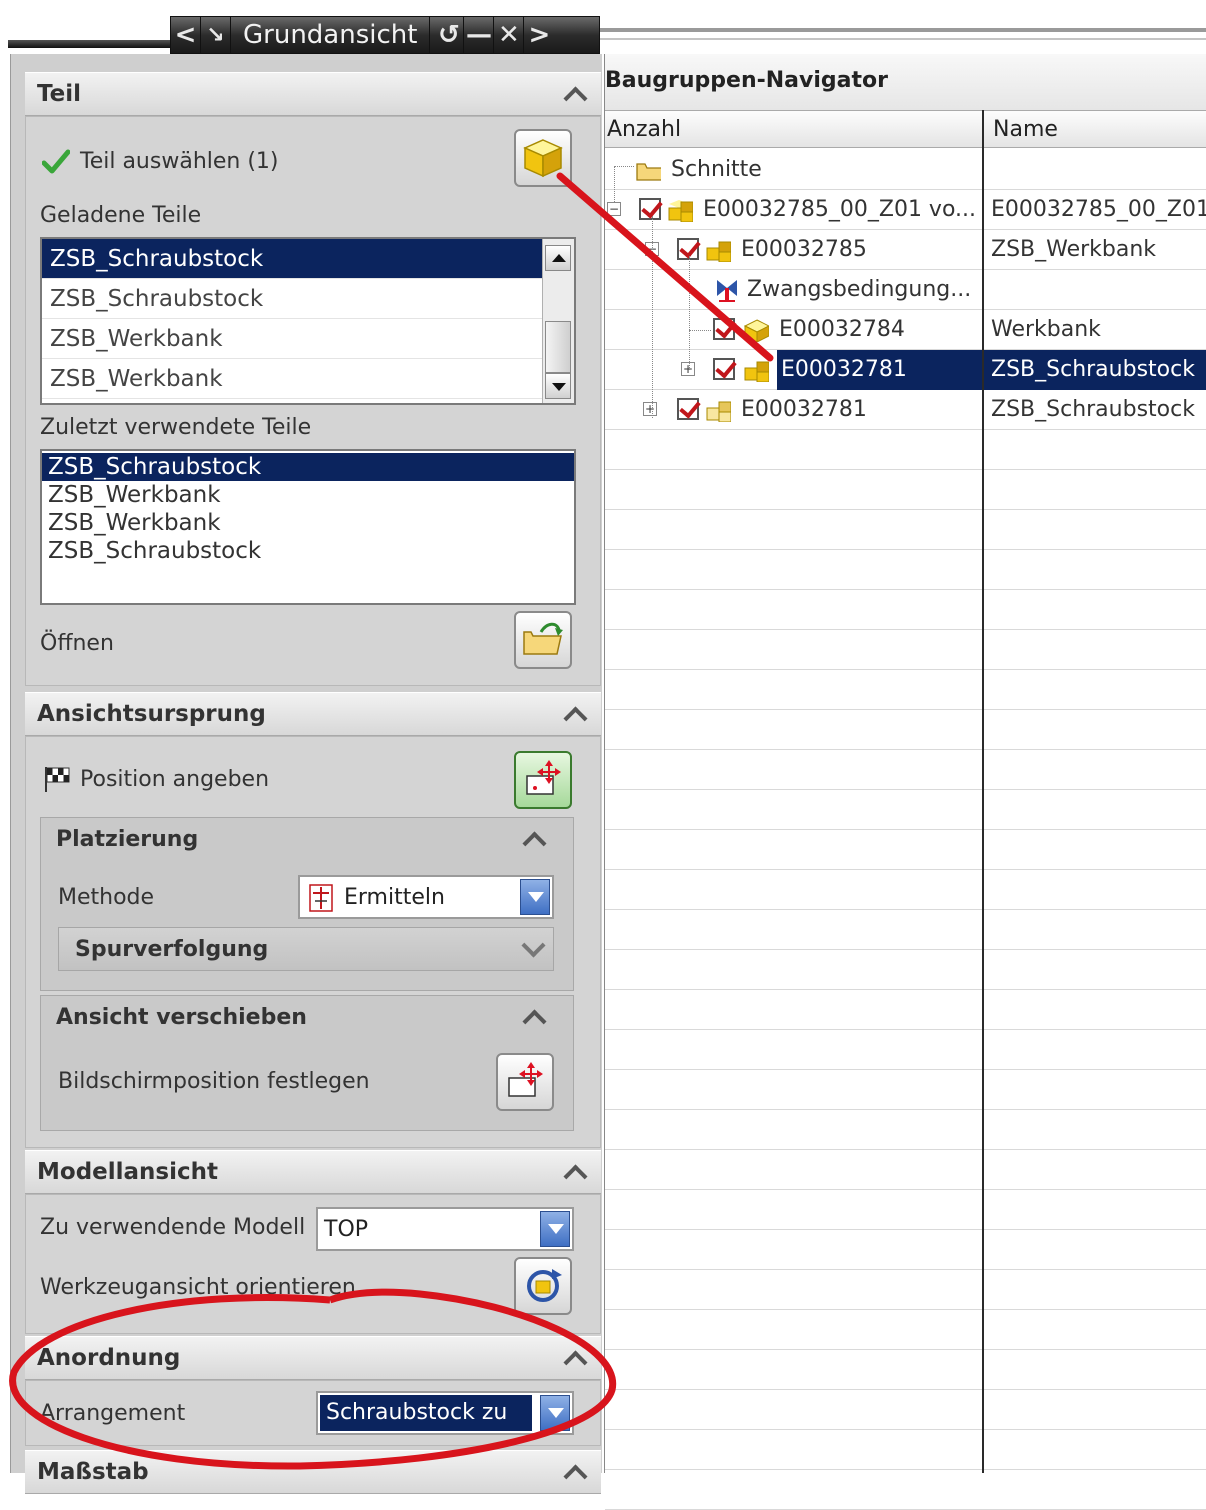  What do you see at coordinates (727, 291) in the screenshot?
I see `constraint-icon` at bounding box center [727, 291].